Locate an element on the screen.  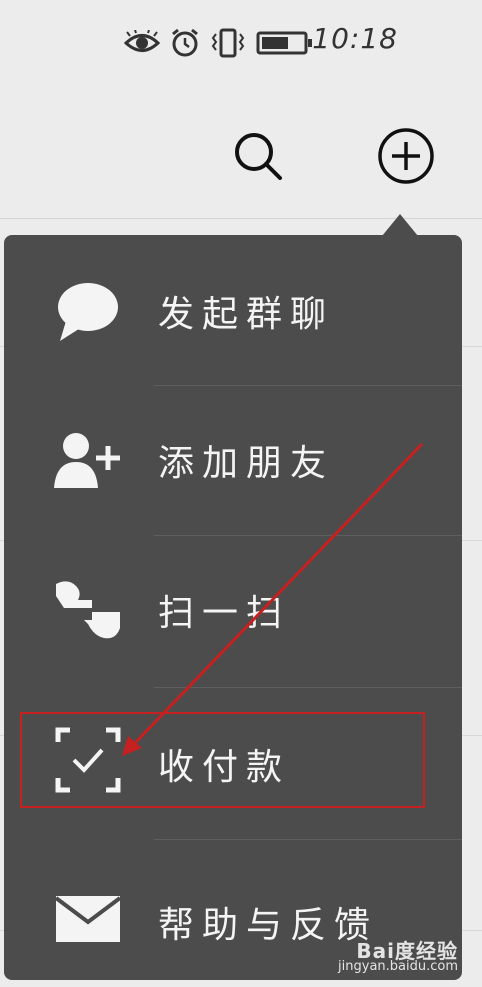
menu-item-label: 添加朋友 is located at coordinates (246, 463).